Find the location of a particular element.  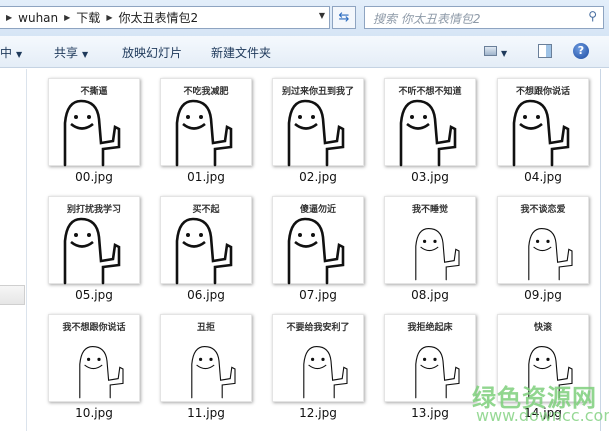

search-input: 搜索 你太丑表情包2 ⚲ is located at coordinates (484, 17).